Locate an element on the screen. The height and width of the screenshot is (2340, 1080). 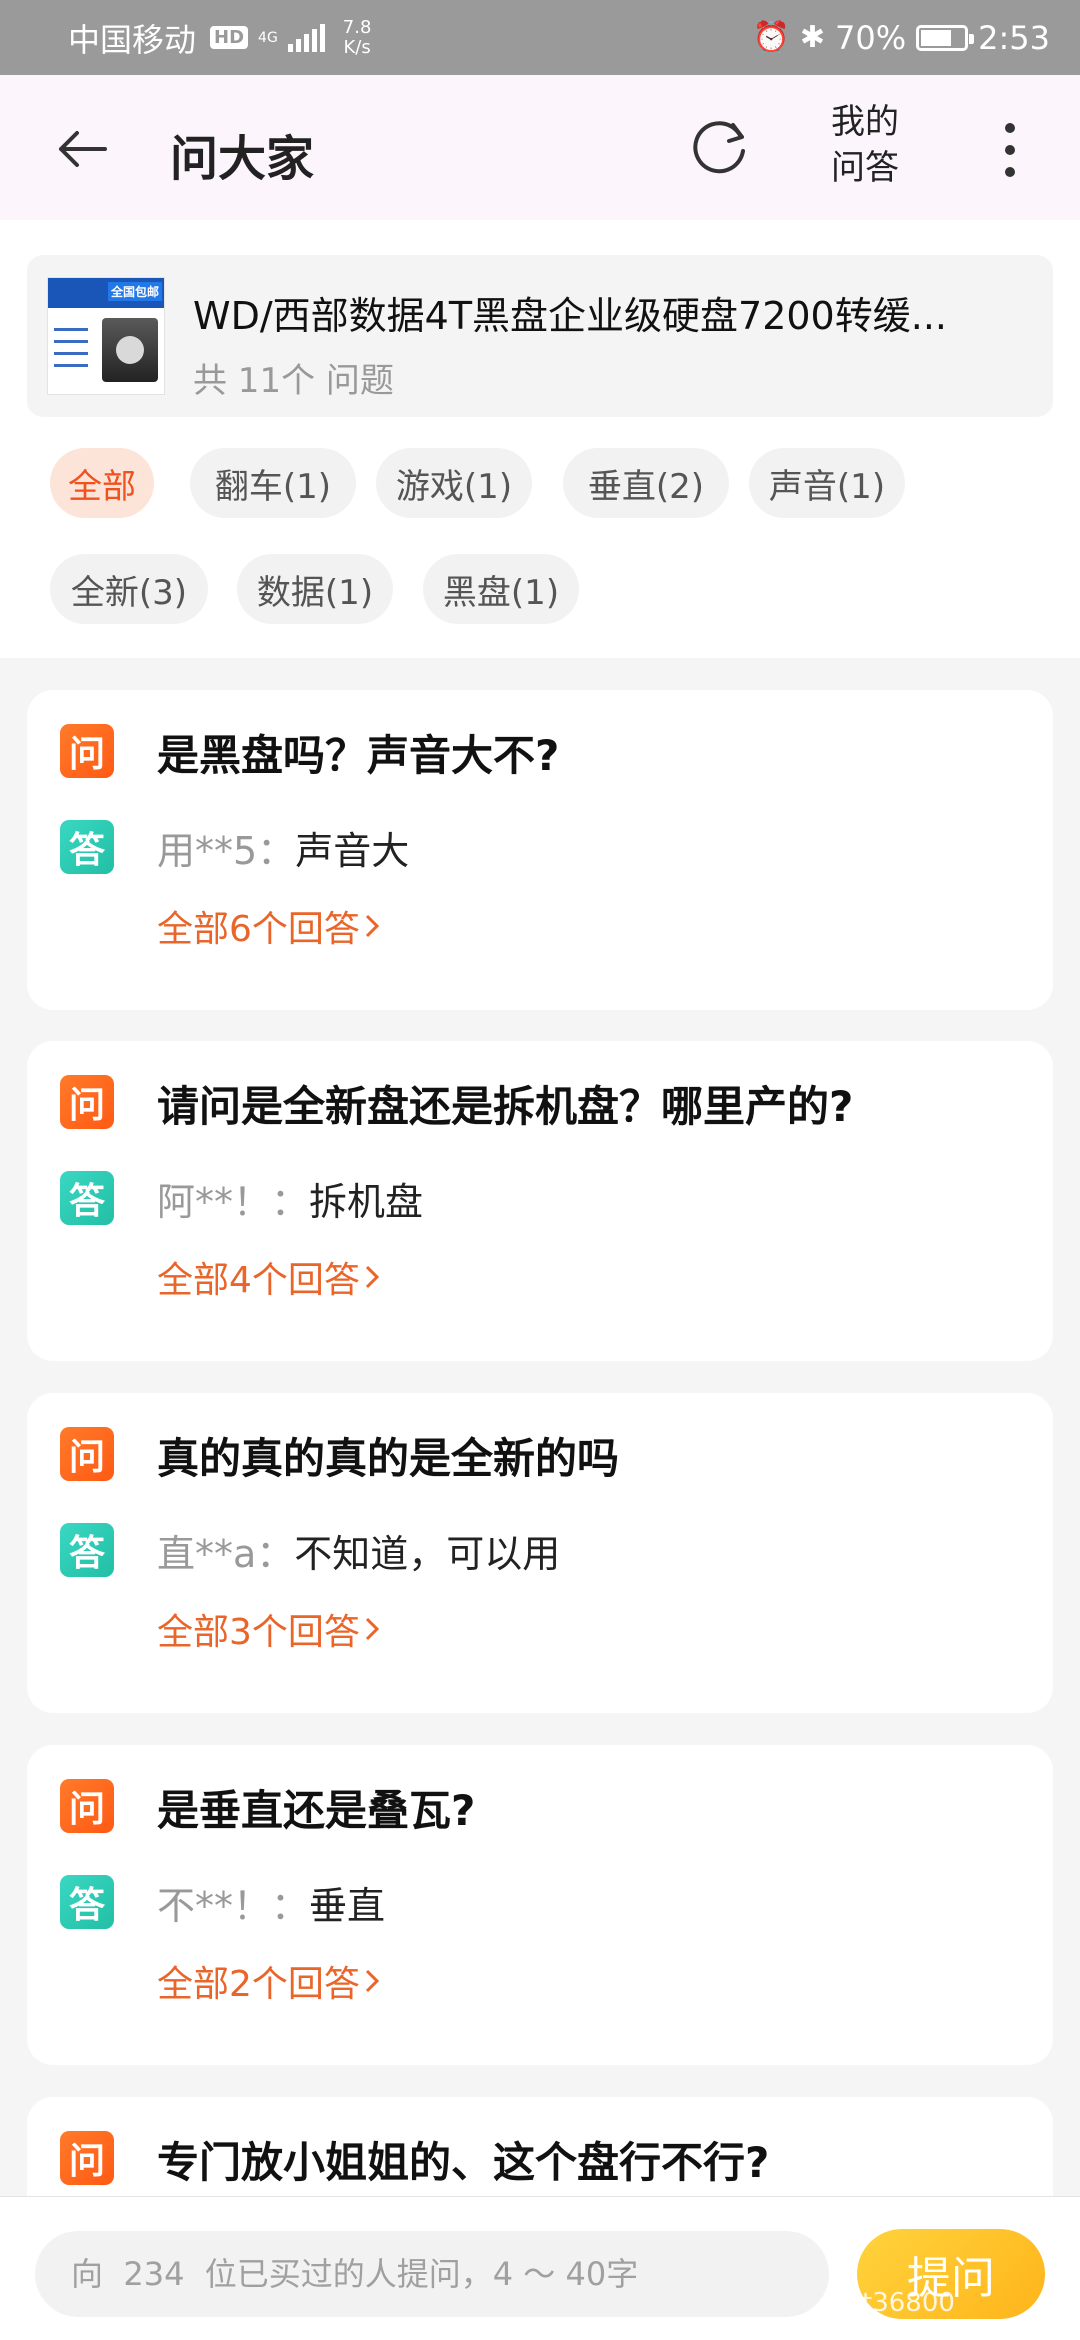
my-qa-label-line2: 问答 is located at coordinates (865, 168).